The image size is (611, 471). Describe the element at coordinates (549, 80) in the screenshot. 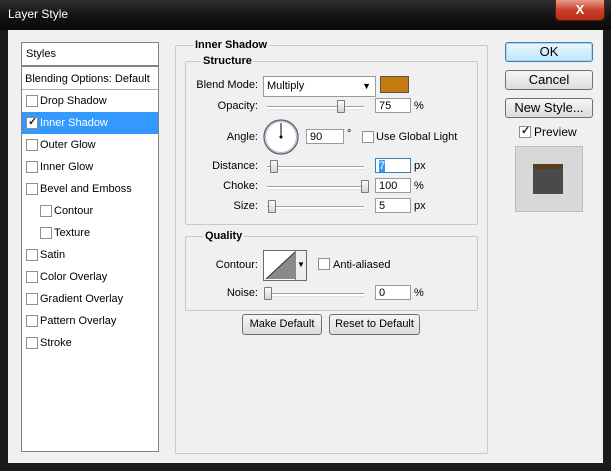

I see `cancel-button: Cancel` at that location.